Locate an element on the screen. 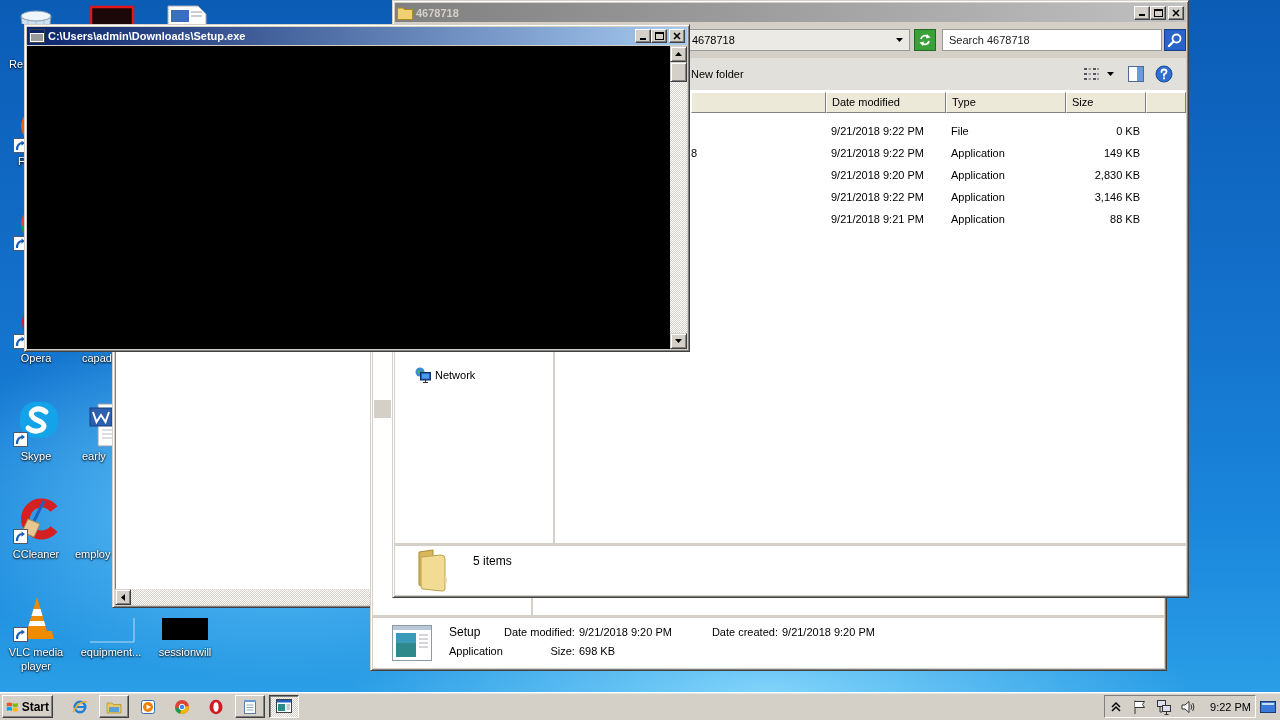 This screenshot has width=1280, height=720. scroll-down-button is located at coordinates (678, 341).